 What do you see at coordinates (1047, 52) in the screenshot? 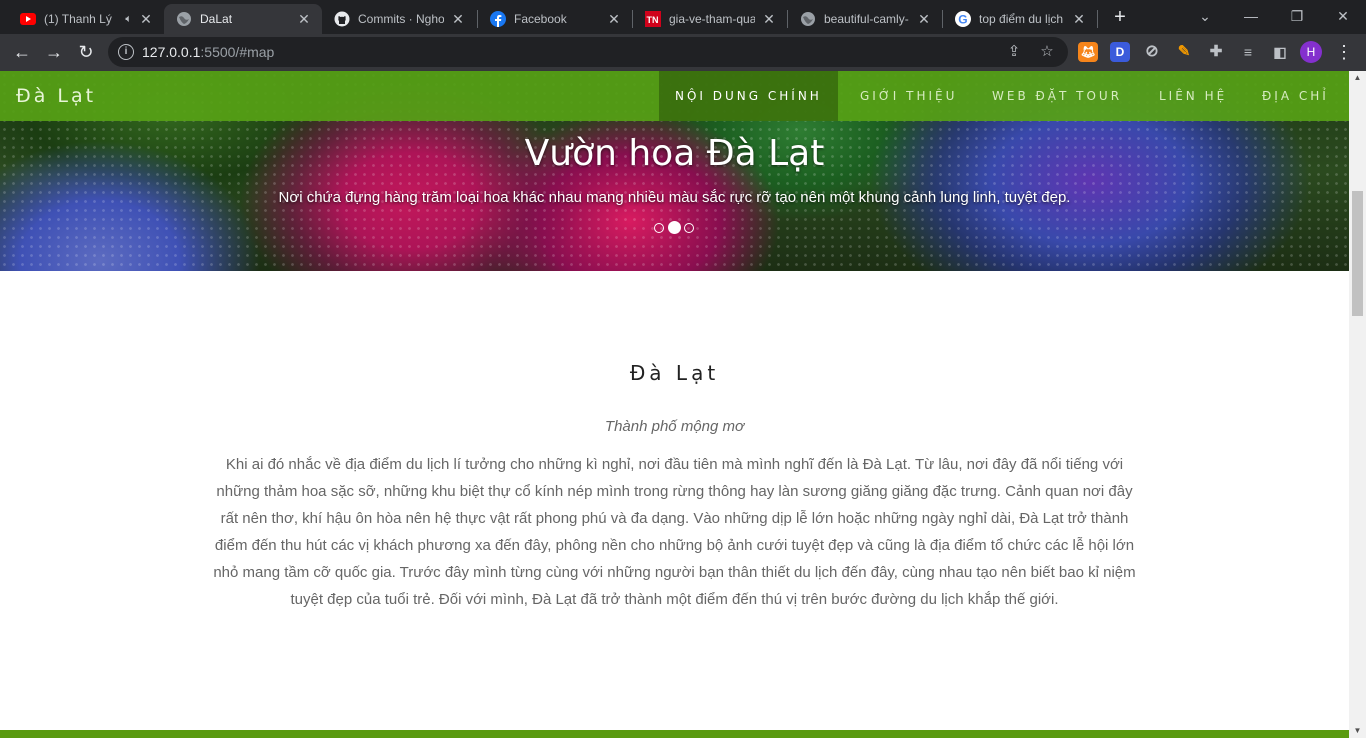
I see `bookmark-star-icon: ☆` at bounding box center [1047, 52].